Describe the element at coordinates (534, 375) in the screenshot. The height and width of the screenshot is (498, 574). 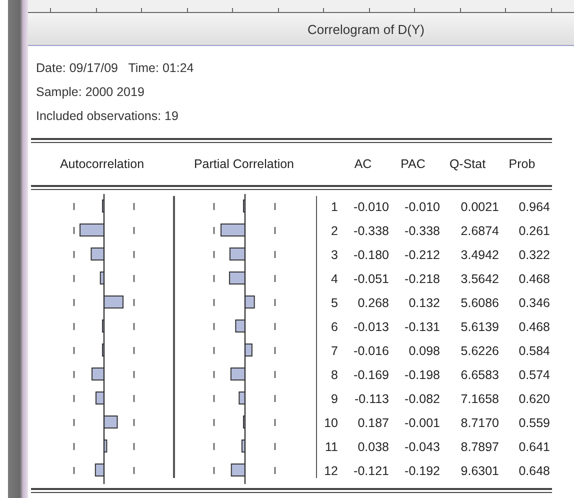
I see `prob-cell-text: 0.574` at that location.